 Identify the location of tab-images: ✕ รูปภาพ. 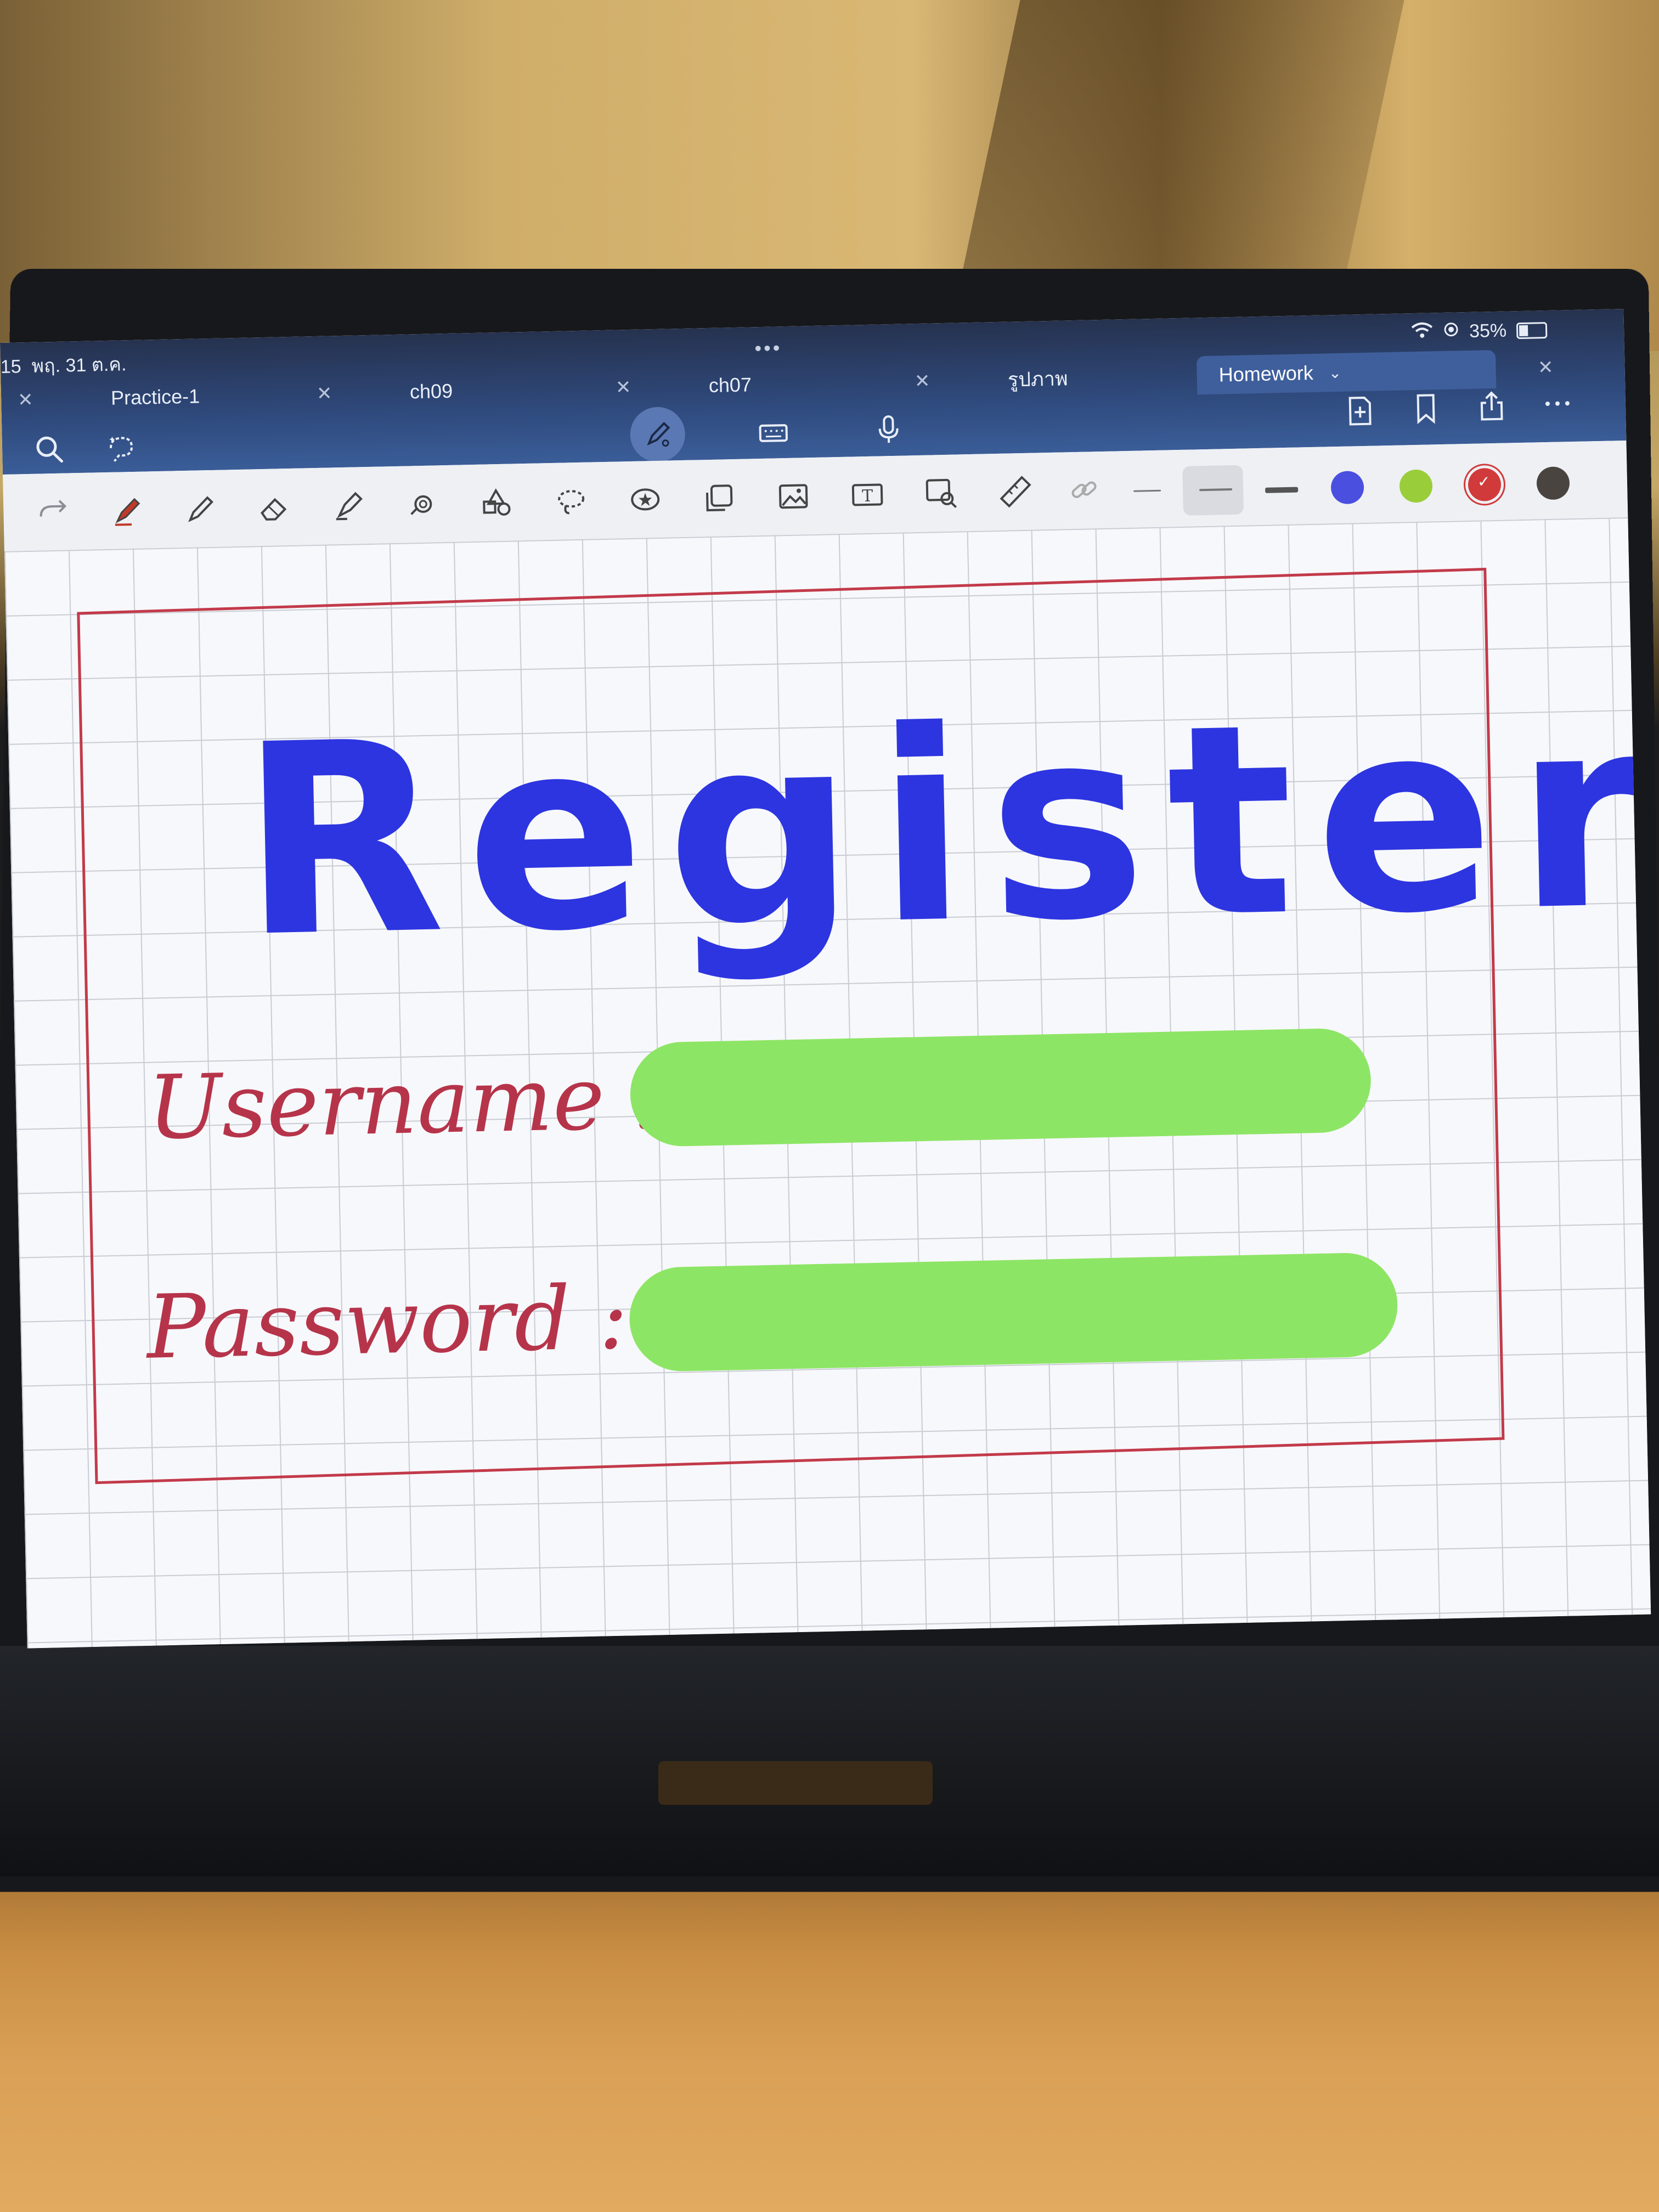
(1047, 378).